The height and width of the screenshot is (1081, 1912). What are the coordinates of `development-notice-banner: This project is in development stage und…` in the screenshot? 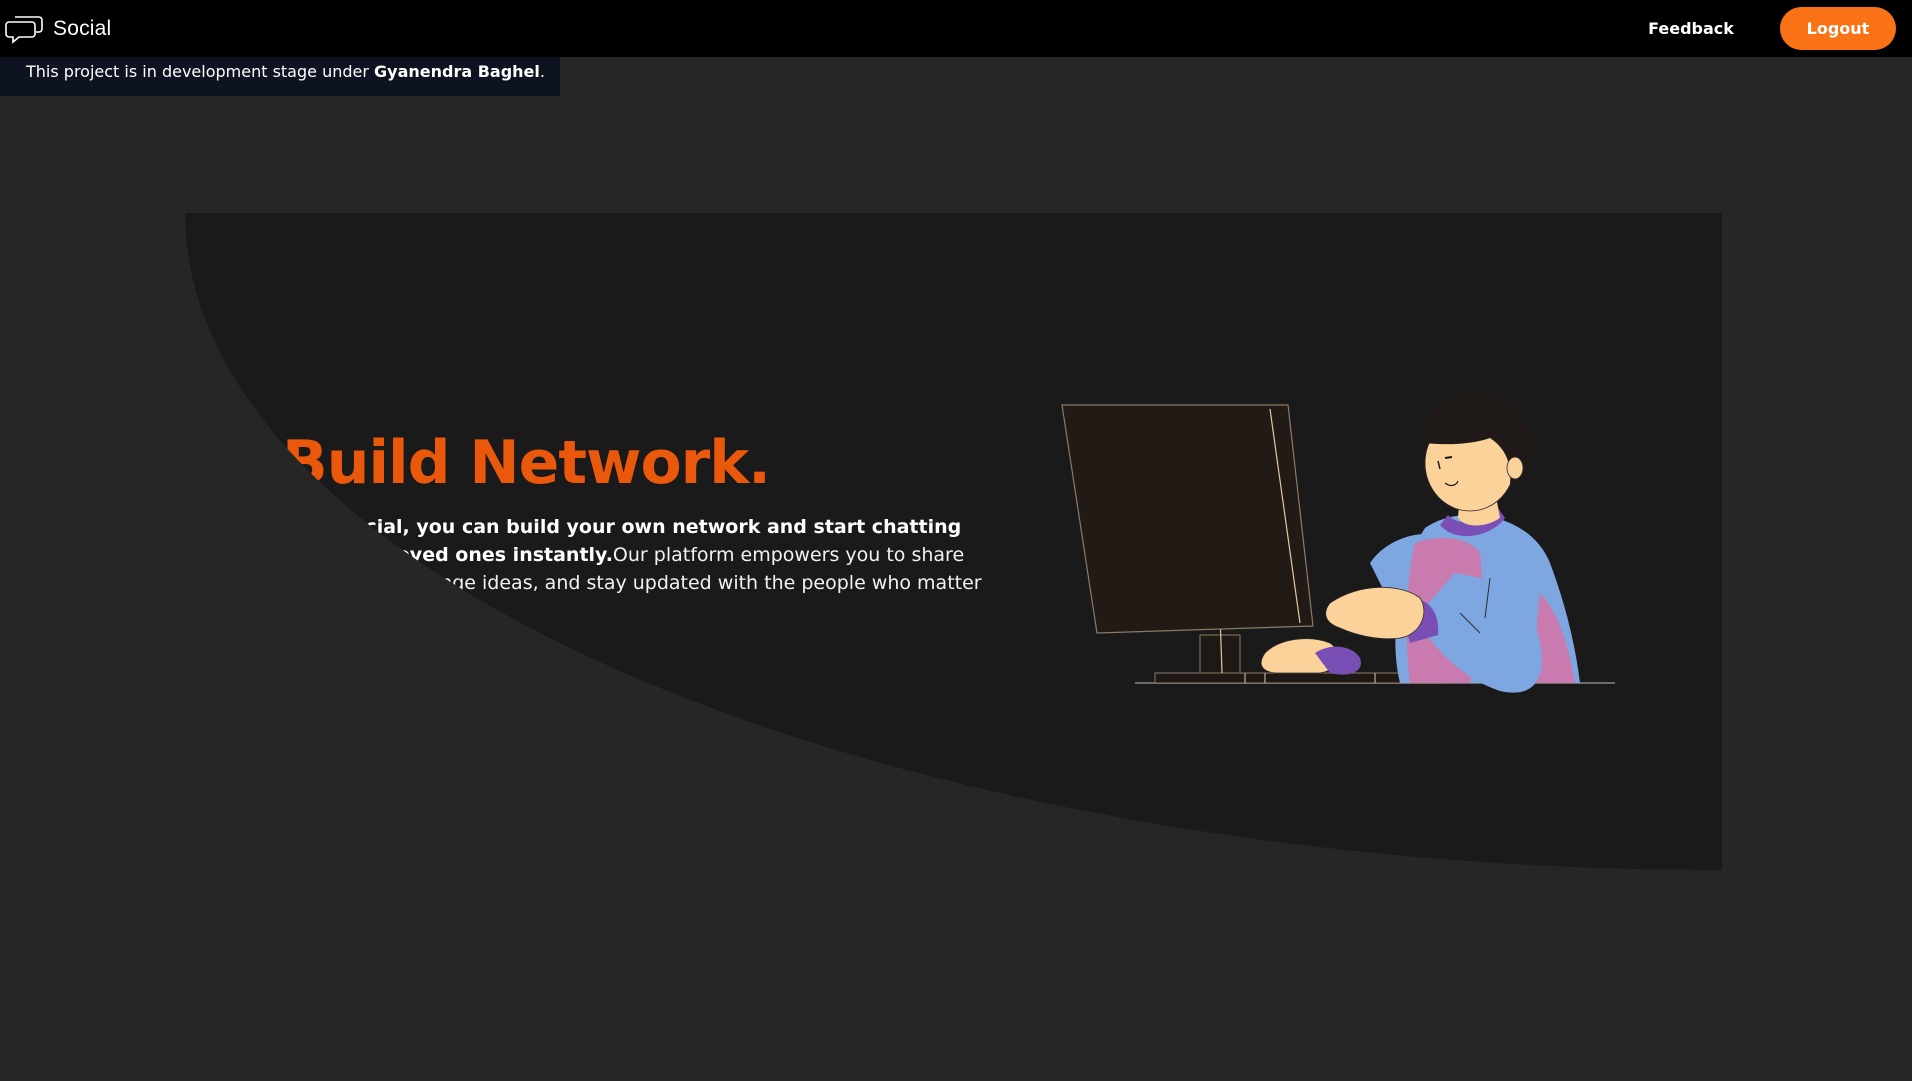 It's located at (280, 76).